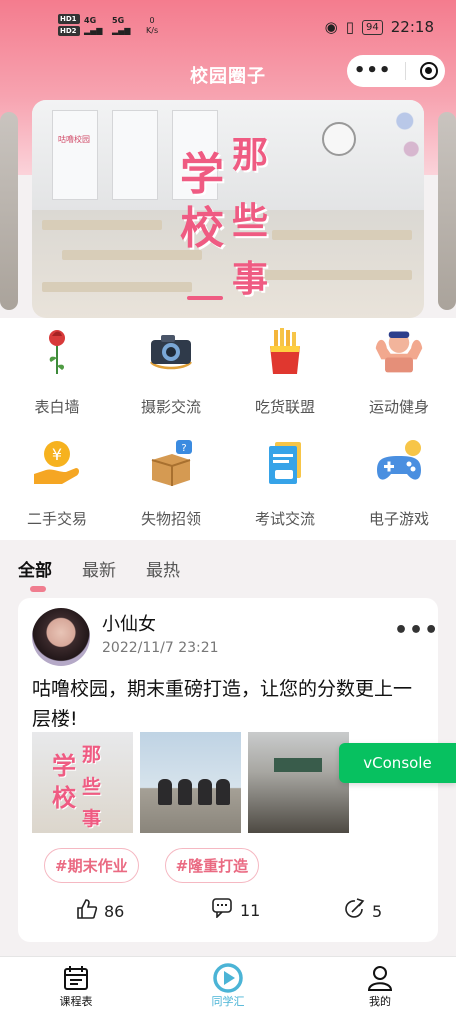  I want to click on category-label: 考试交流, so click(284, 519).